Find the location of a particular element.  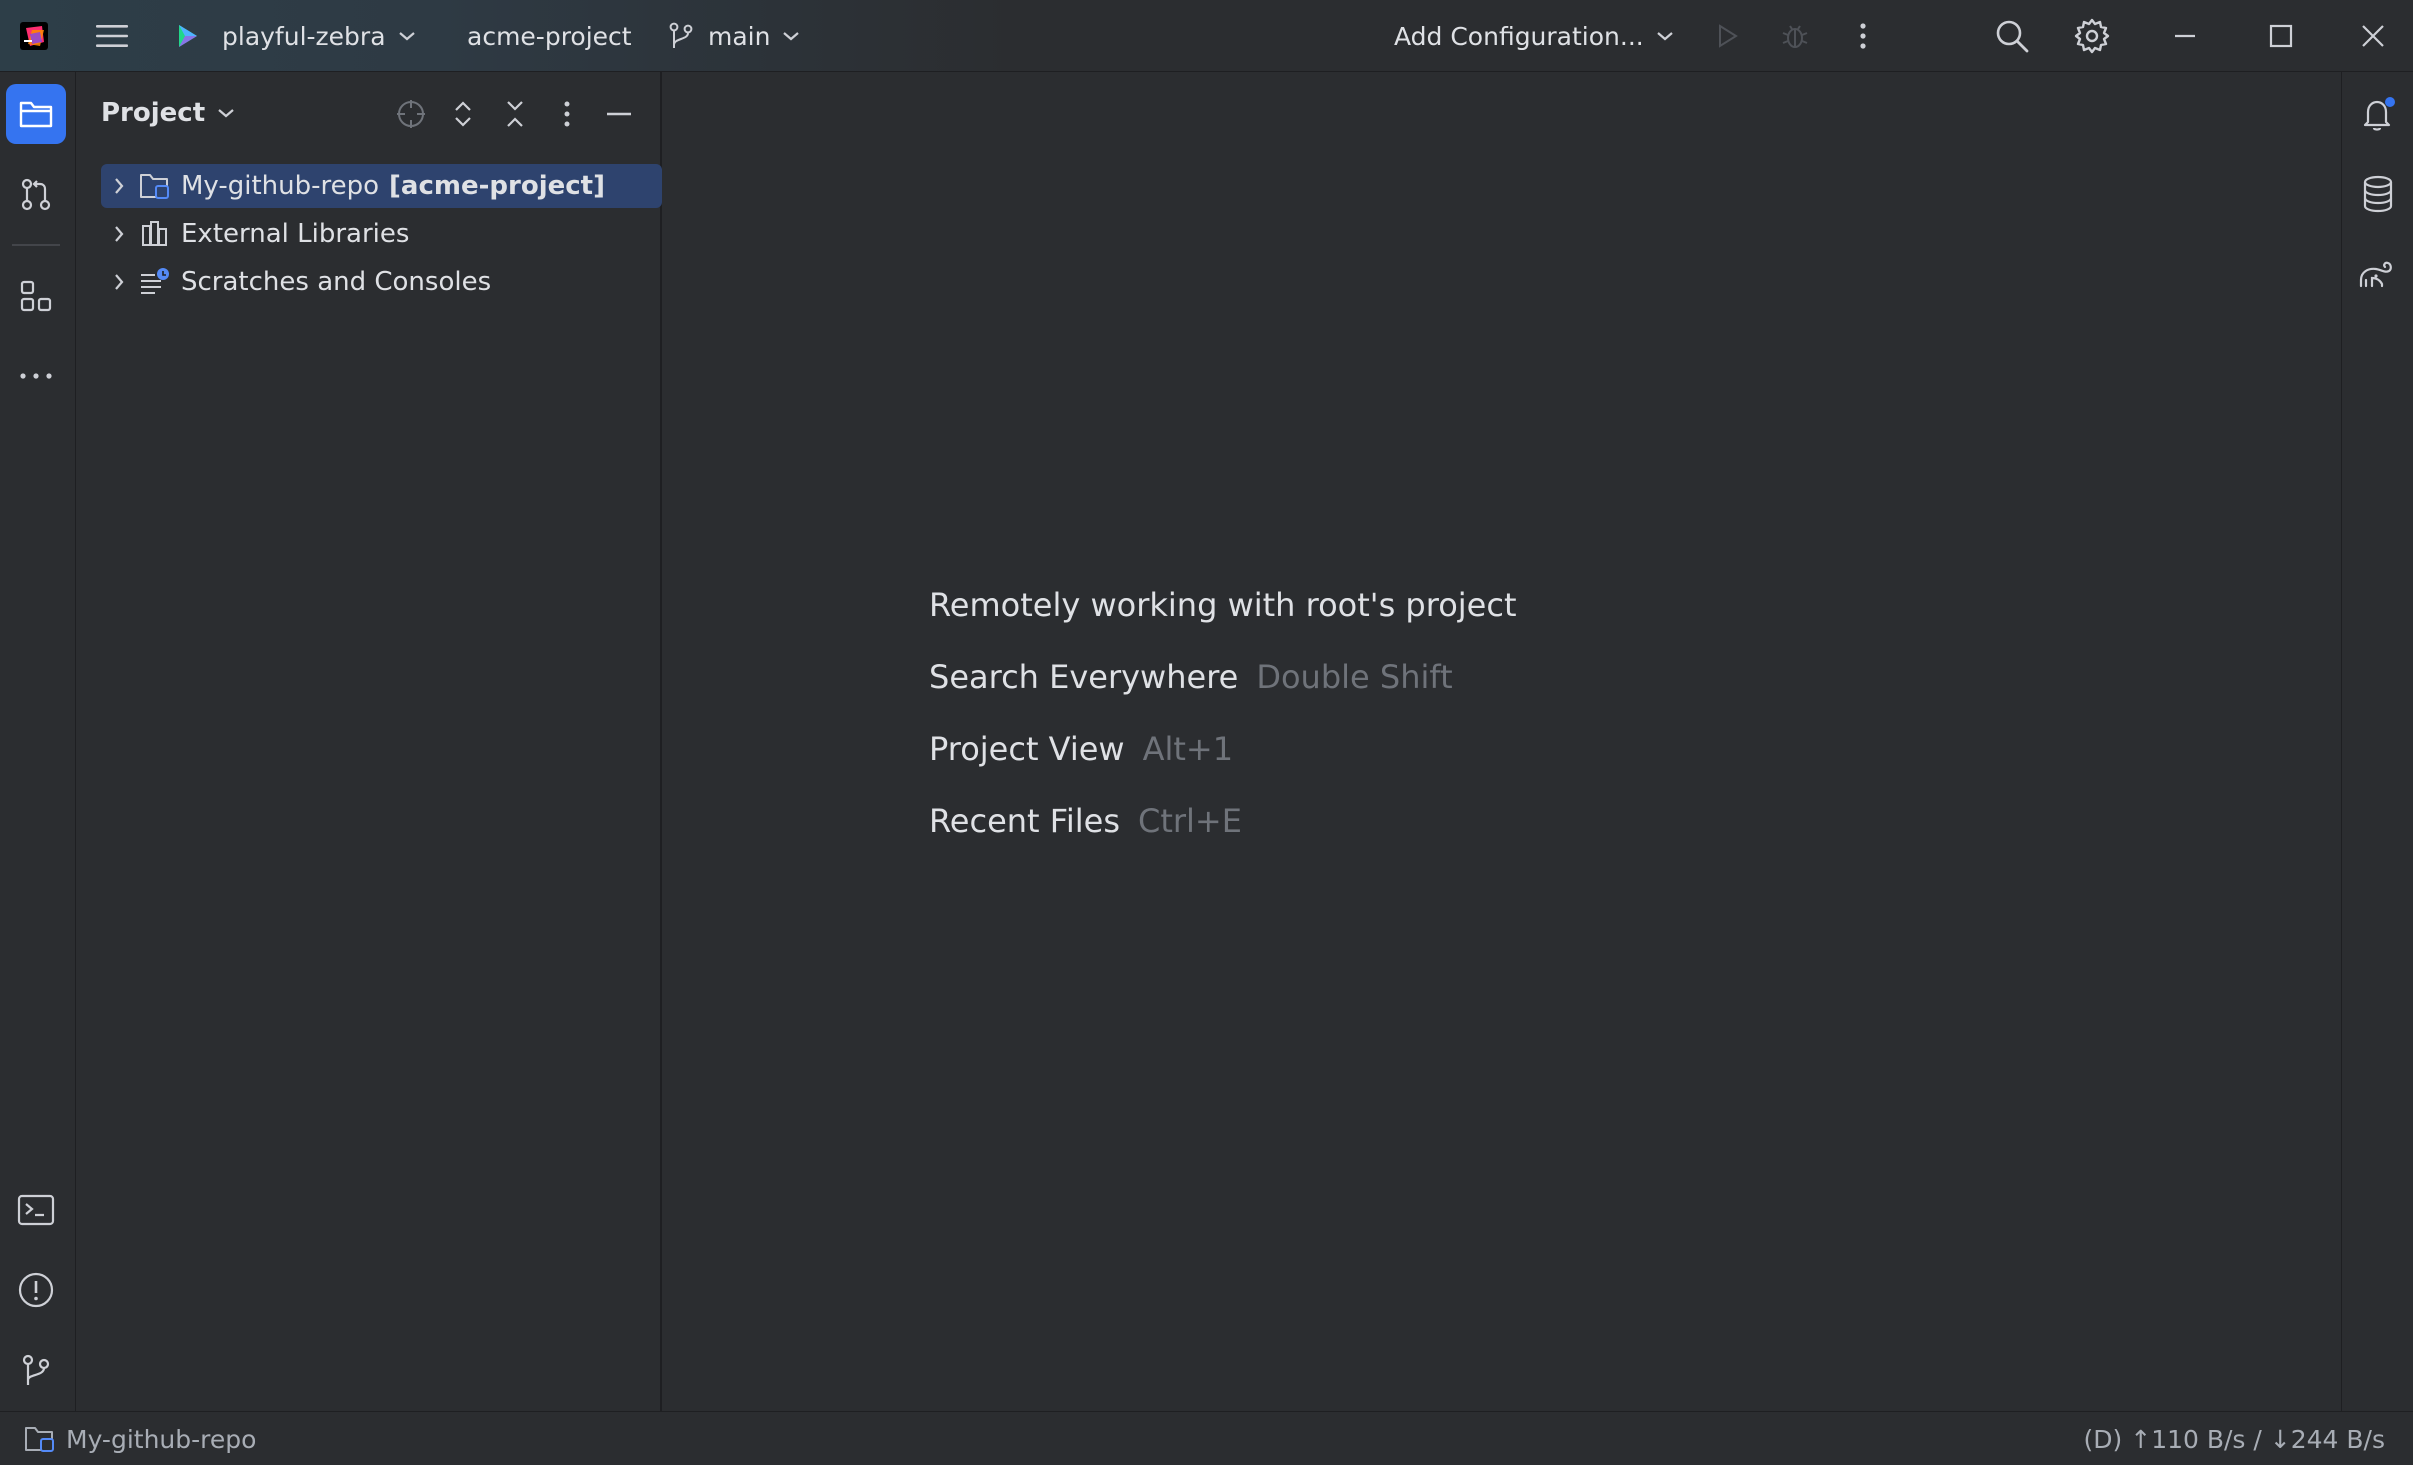

notifications-button is located at coordinates (2378, 114).